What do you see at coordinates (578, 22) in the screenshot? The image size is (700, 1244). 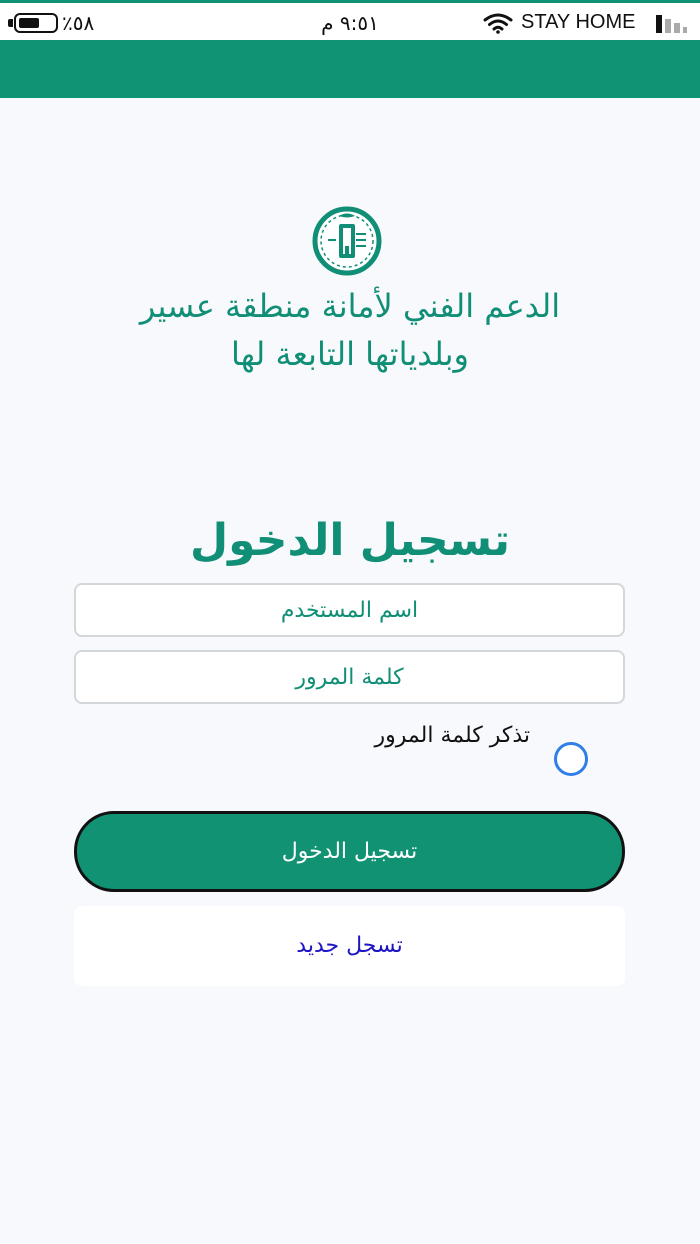 I see `carrier-name: STAY HOME` at bounding box center [578, 22].